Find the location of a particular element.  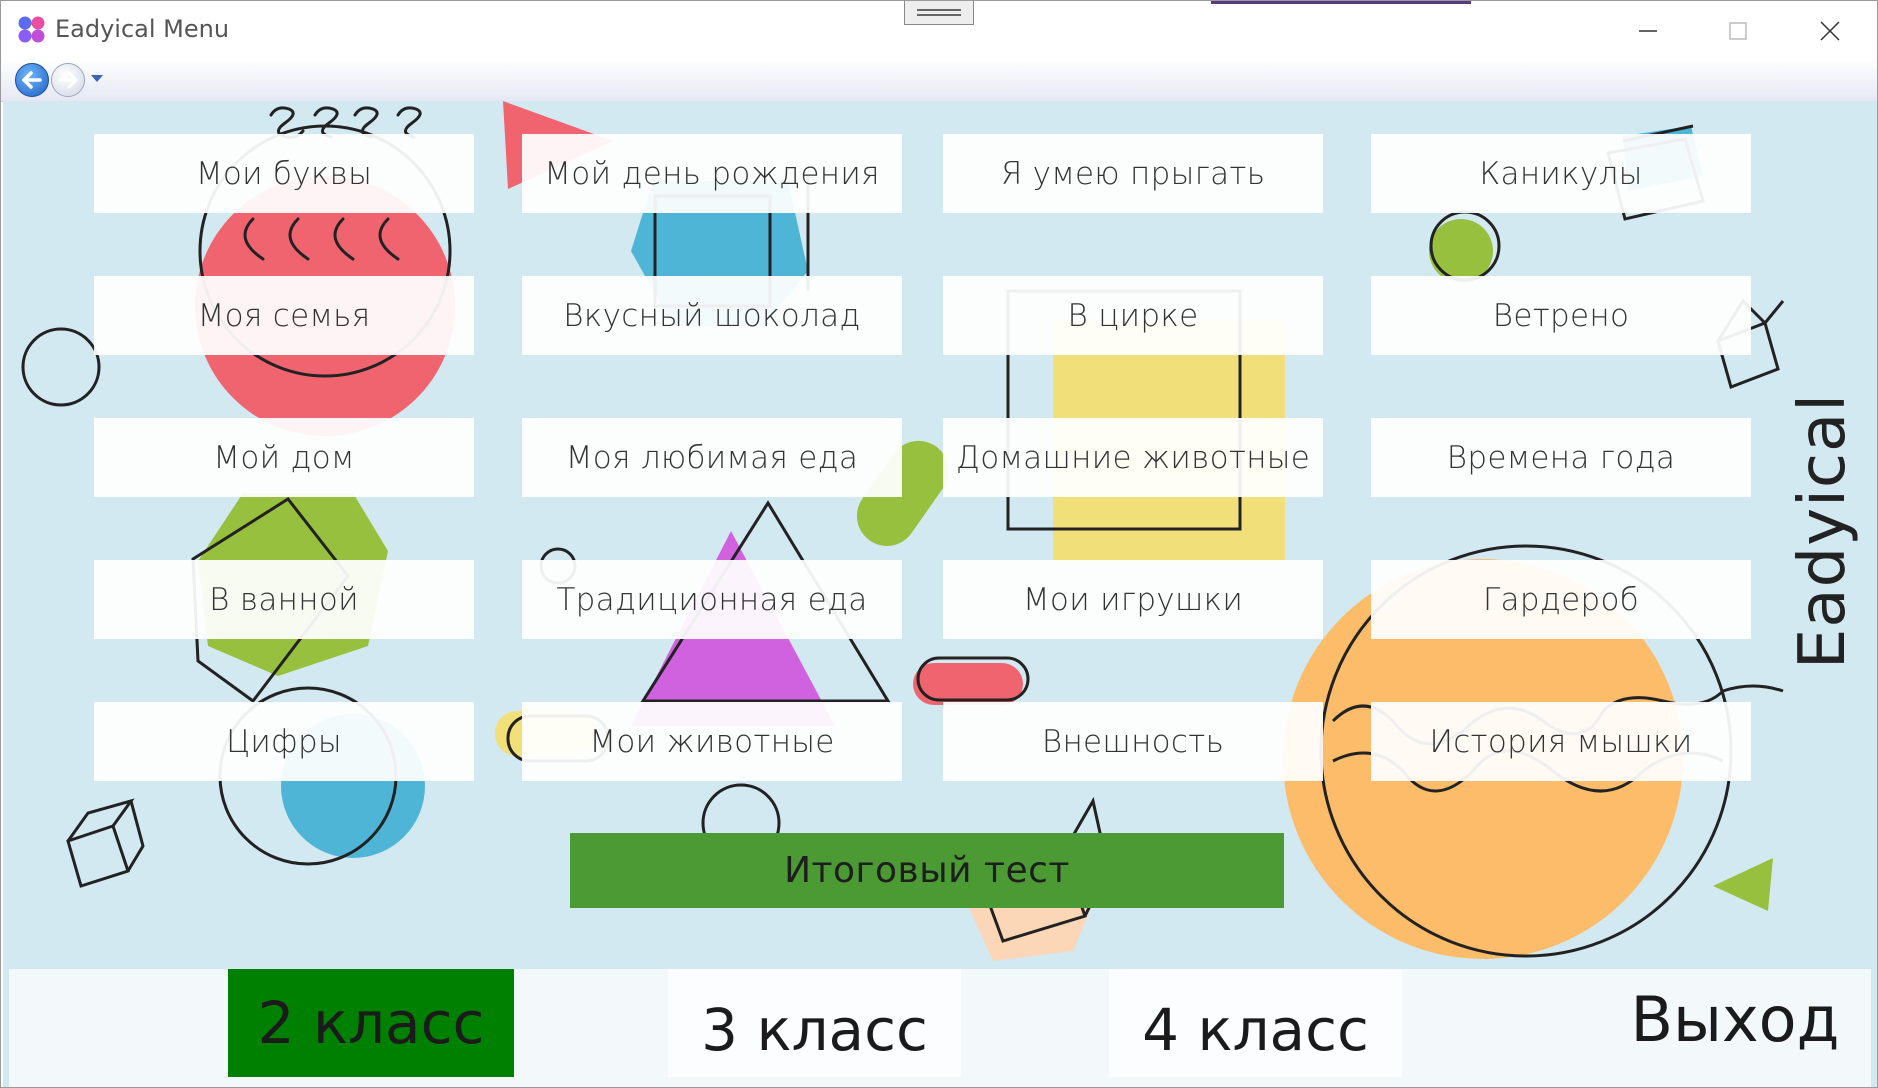

maximize-button is located at coordinates (1738, 31).